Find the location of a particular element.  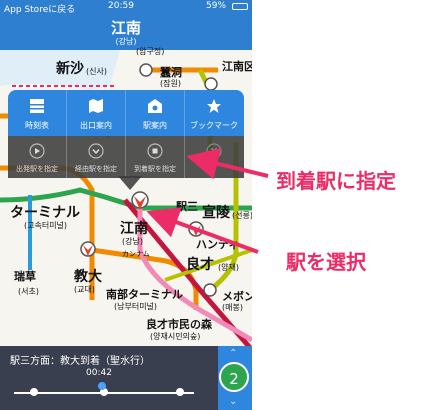

station-terminal-sub: (고속터미널) is located at coordinates (46, 225).